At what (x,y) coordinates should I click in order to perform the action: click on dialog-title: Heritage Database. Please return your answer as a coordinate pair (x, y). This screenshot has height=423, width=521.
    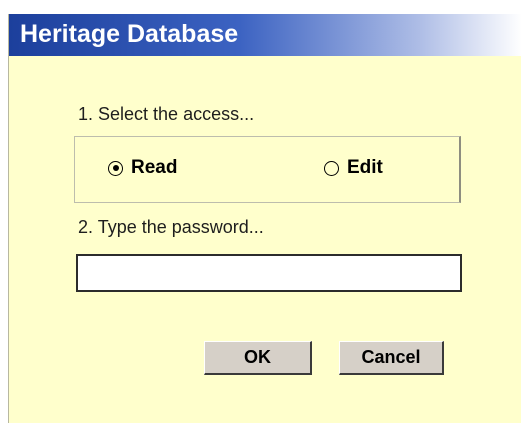
    Looking at the image, I should click on (129, 34).